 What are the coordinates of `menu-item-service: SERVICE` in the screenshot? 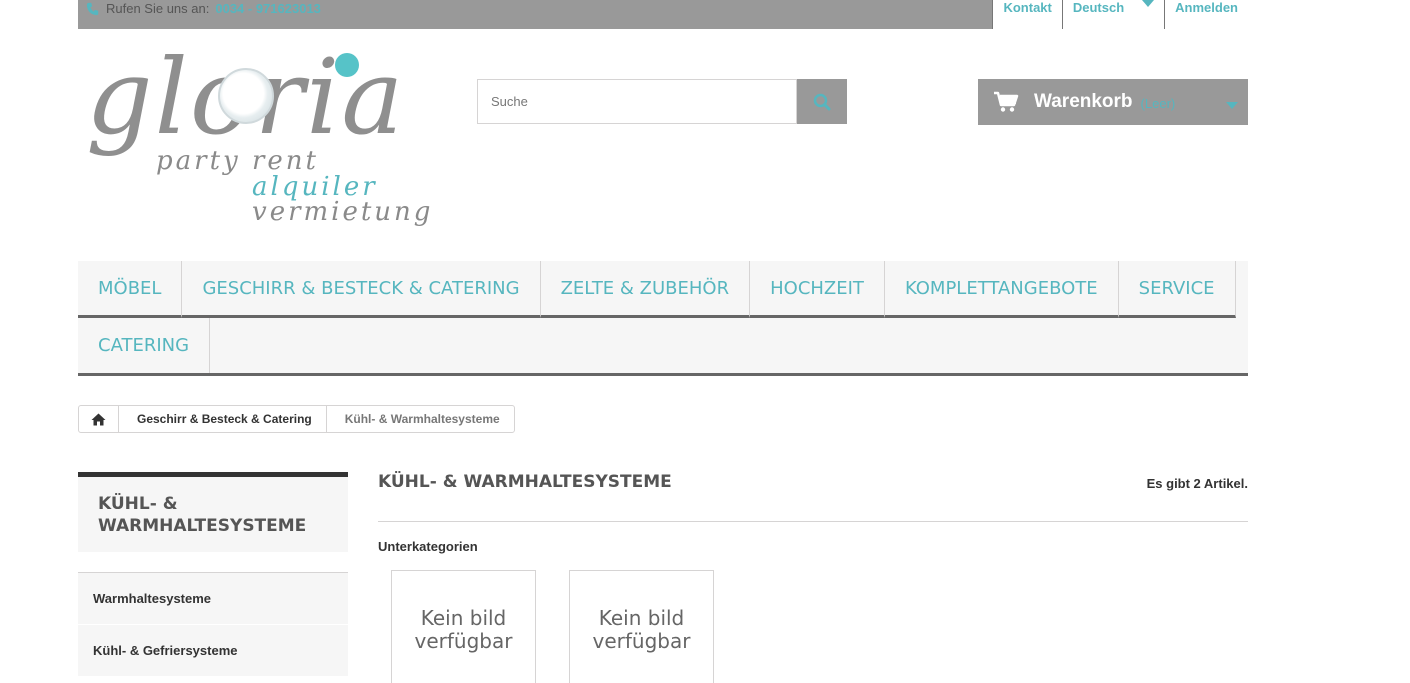 It's located at (1177, 289).